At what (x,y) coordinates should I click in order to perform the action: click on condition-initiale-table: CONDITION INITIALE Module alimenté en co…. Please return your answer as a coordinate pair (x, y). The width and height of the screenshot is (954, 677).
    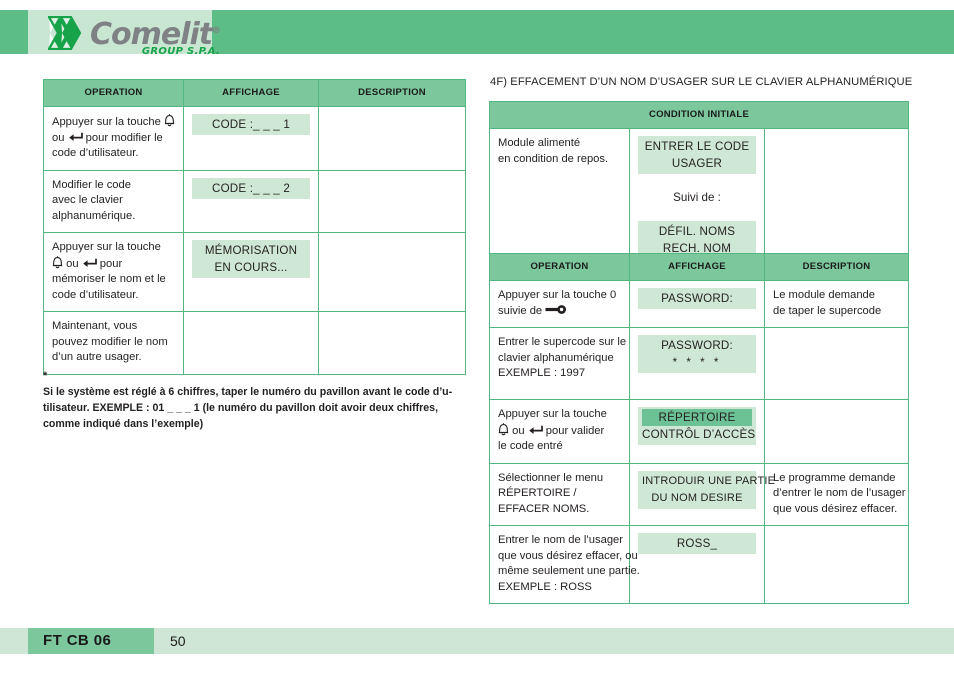
    Looking at the image, I should click on (699, 184).